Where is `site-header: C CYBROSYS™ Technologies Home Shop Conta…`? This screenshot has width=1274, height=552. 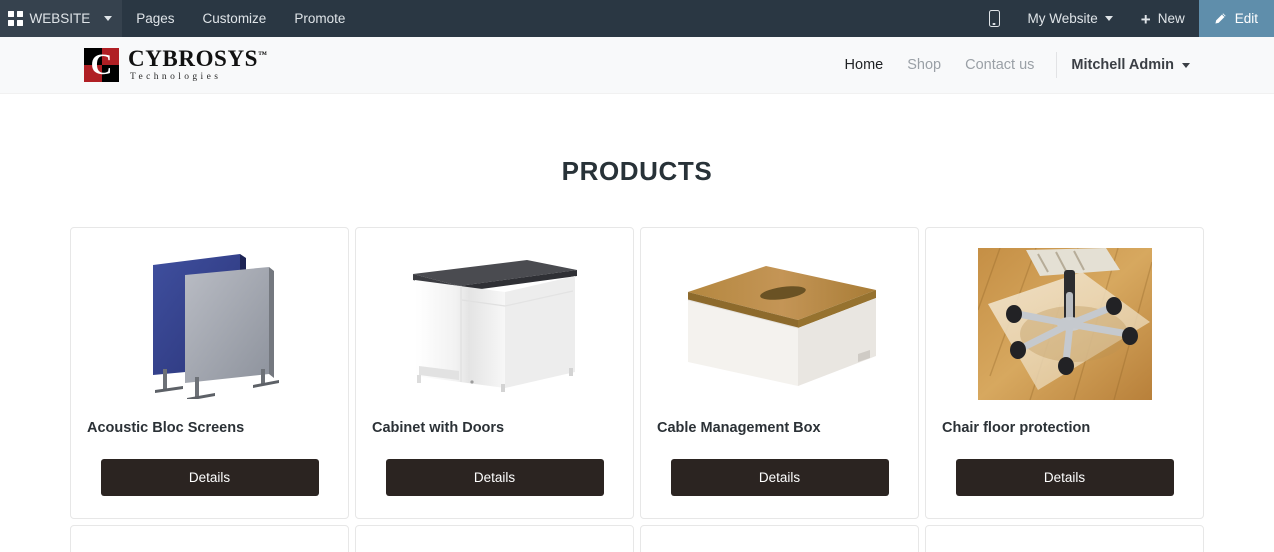 site-header: C CYBROSYS™ Technologies Home Shop Conta… is located at coordinates (637, 65).